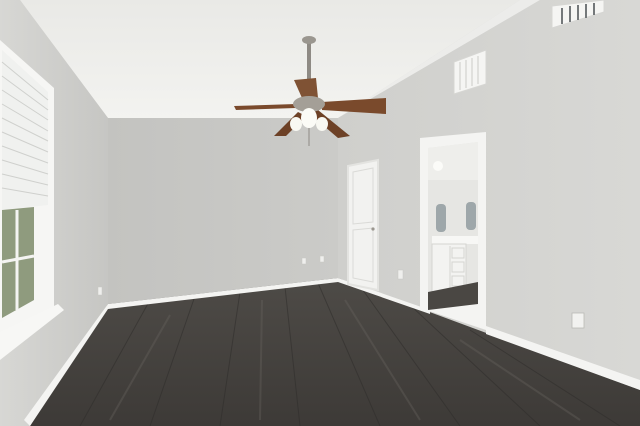 Image resolution: width=640 pixels, height=426 pixels. Describe the element at coordinates (309, 40) in the screenshot. I see `fan-canopy` at that location.